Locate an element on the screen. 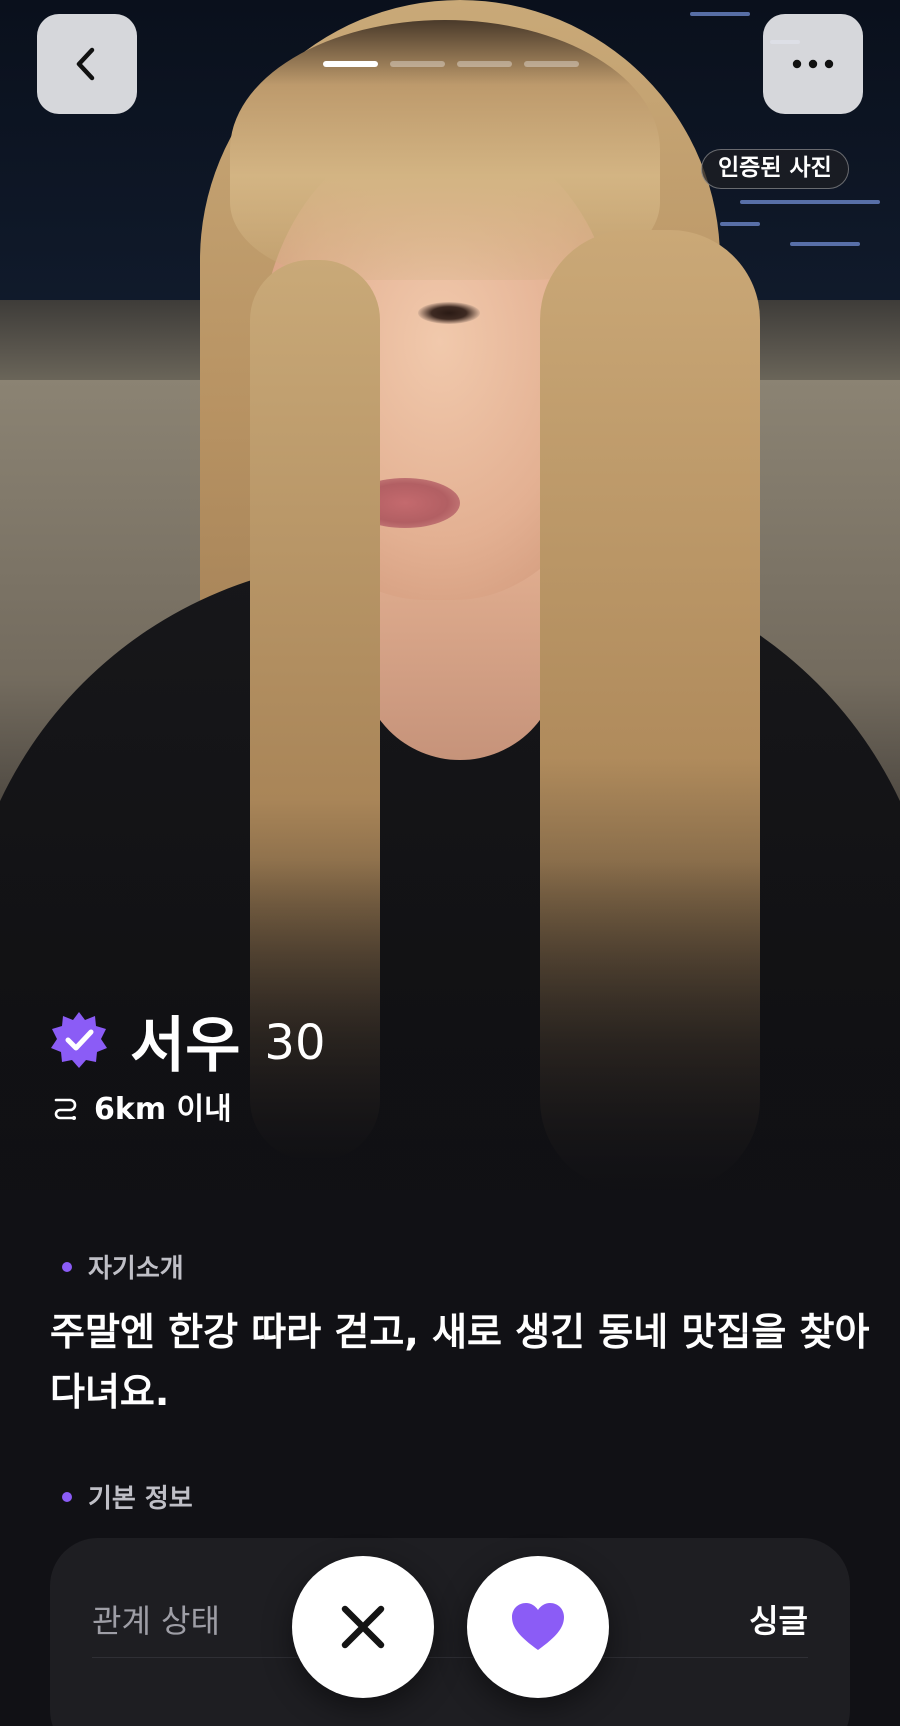 This screenshot has height=1726, width=900. verified-badge-icon is located at coordinates (79, 1040).